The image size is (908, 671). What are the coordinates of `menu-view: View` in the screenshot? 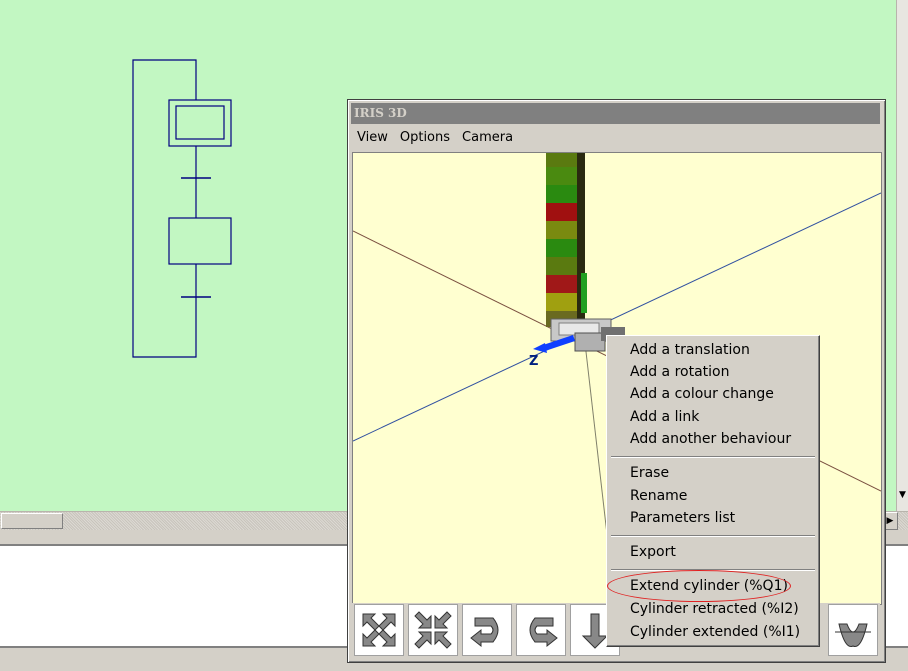 It's located at (372, 135).